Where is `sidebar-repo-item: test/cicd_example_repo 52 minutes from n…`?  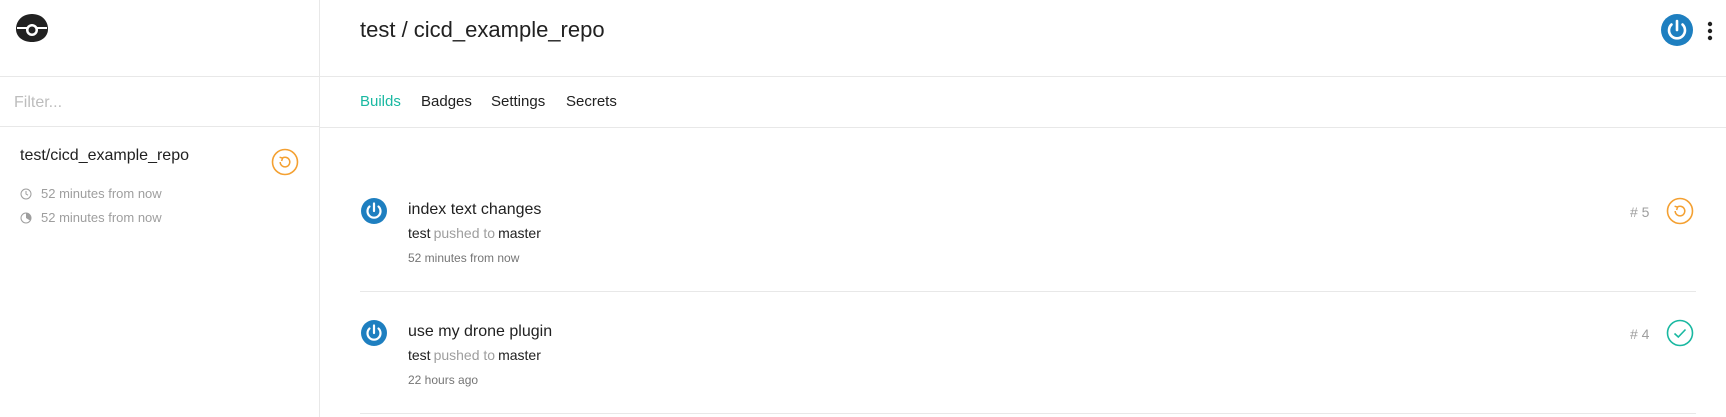 sidebar-repo-item: test/cicd_example_repo 52 minutes from n… is located at coordinates (159, 183).